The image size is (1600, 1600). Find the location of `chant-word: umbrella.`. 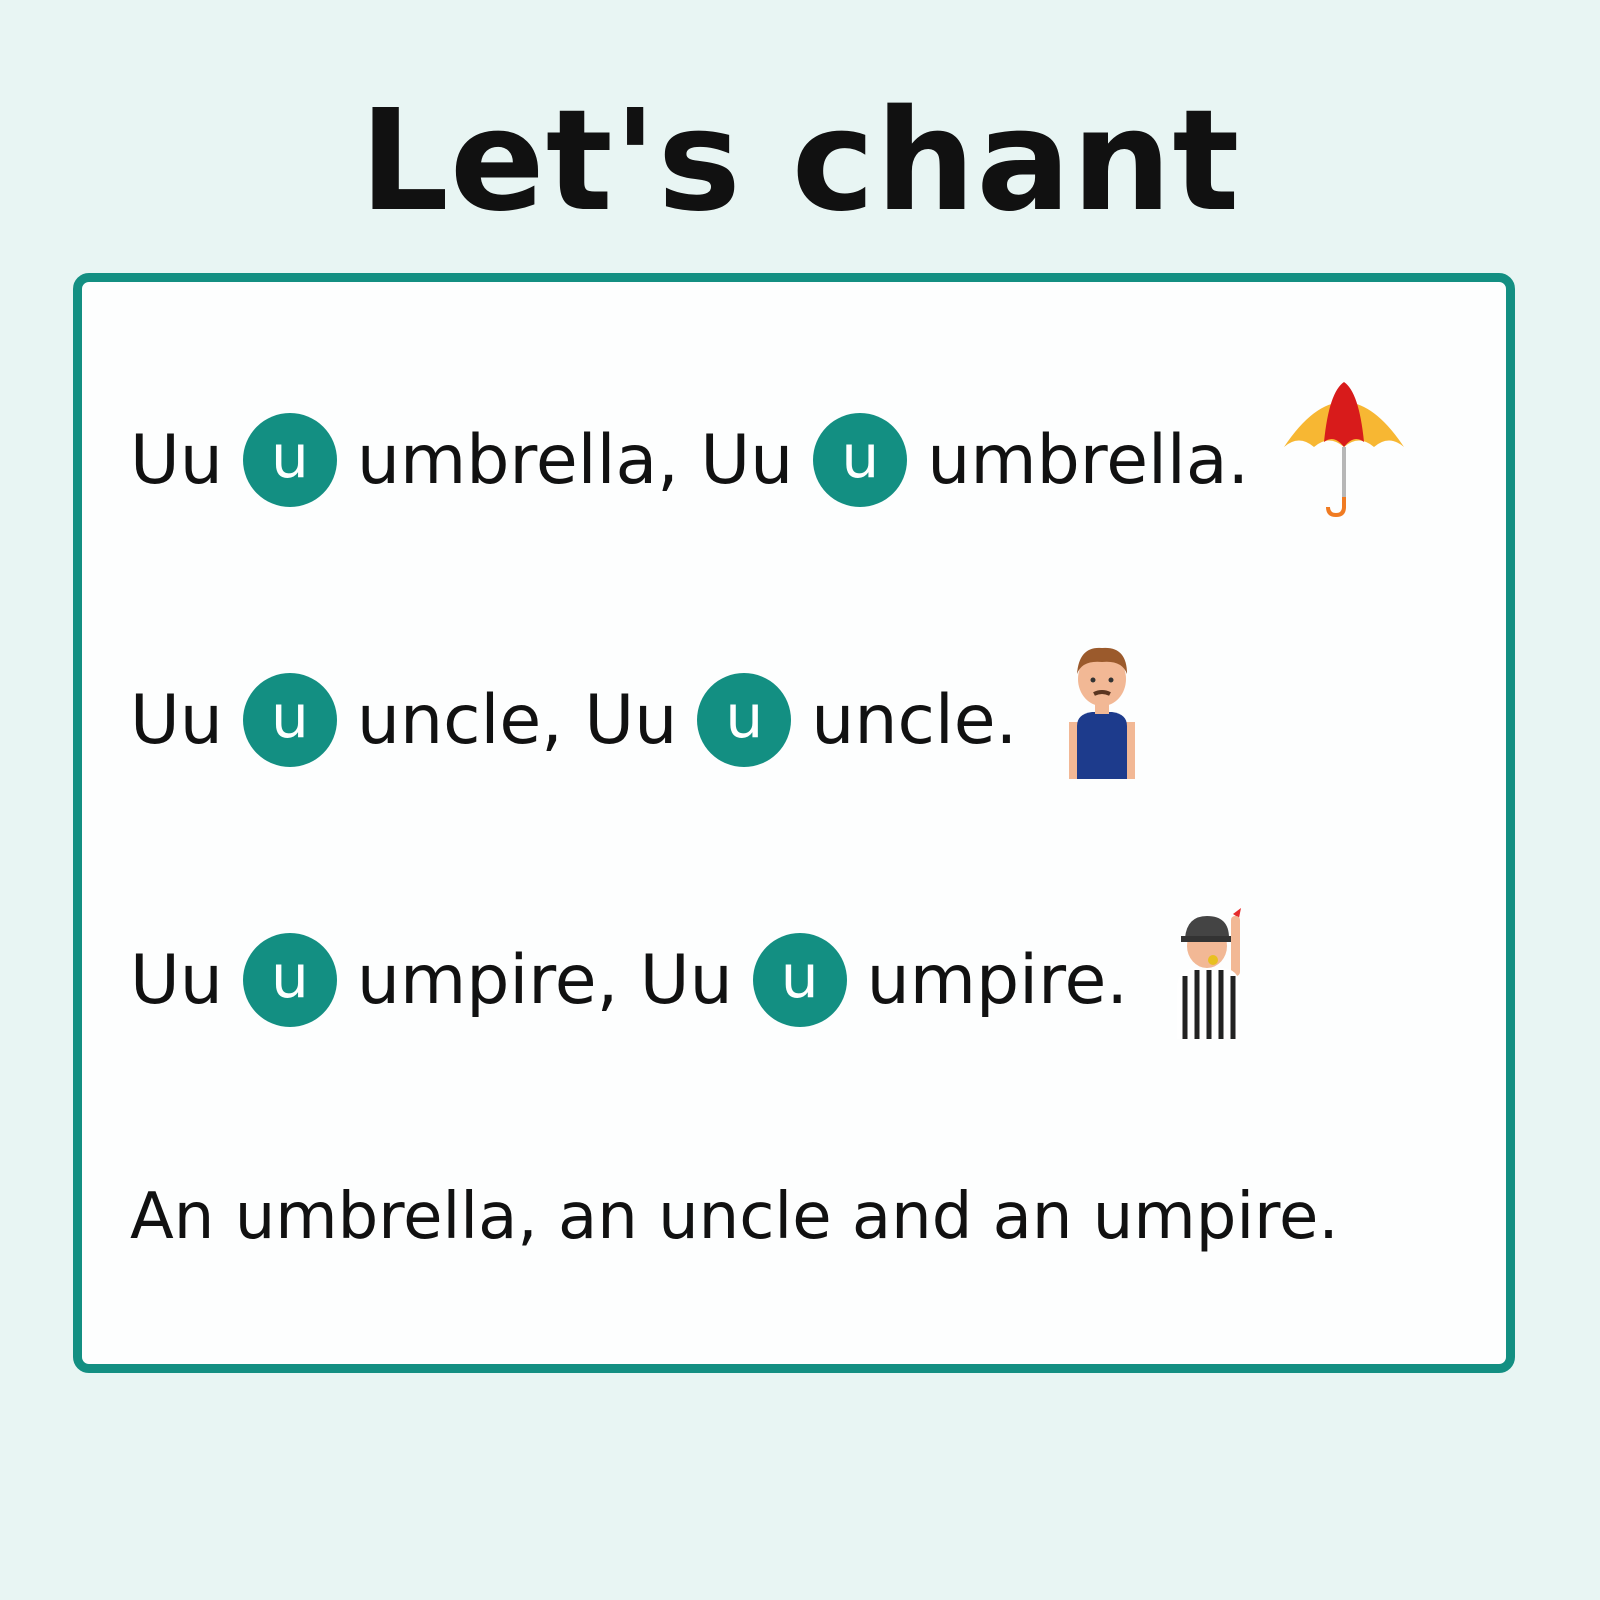

chant-word: umbrella. is located at coordinates (1088, 460).